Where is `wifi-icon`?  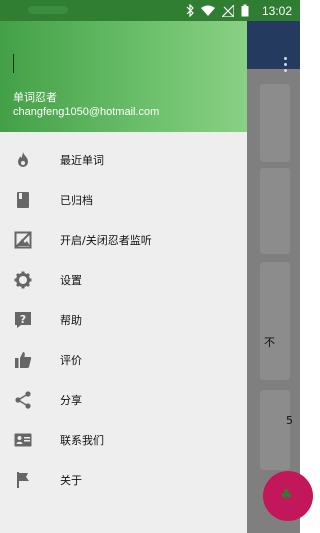
wifi-icon is located at coordinates (207, 10).